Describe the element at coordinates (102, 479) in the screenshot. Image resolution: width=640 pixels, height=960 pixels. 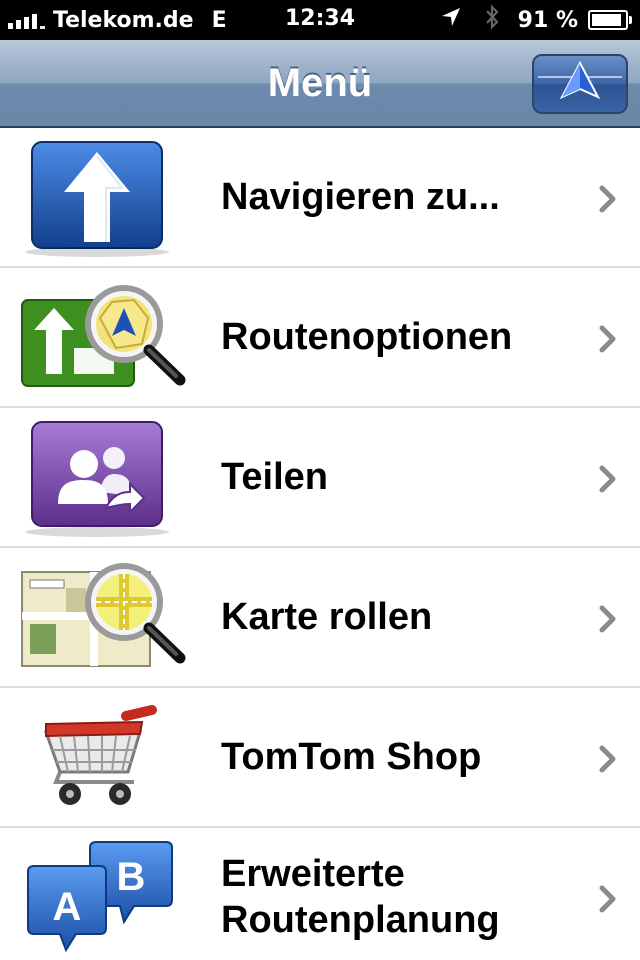
I see `share-people-icon` at that location.